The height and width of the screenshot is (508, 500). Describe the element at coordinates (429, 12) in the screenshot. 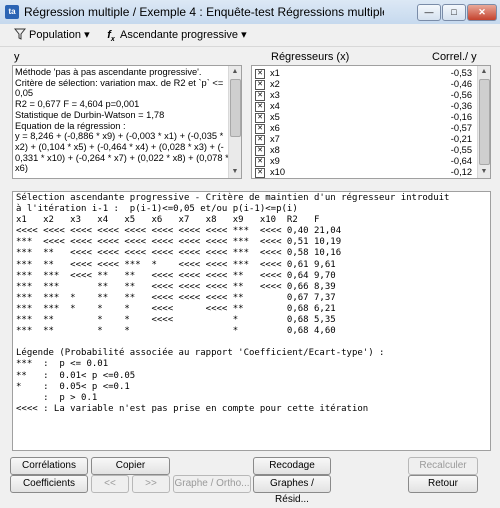

I see `minimize-button: —` at that location.